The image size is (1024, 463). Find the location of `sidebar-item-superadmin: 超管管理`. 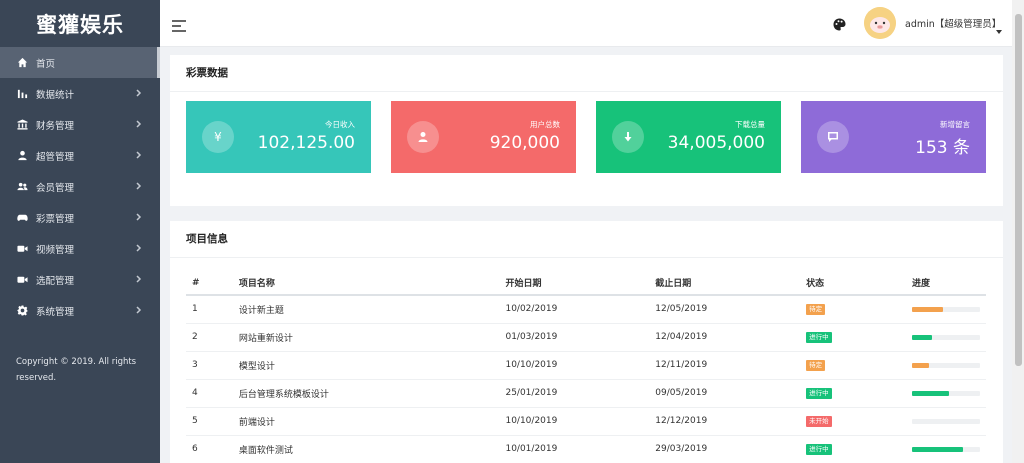

sidebar-item-superadmin: 超管管理 is located at coordinates (80, 155).